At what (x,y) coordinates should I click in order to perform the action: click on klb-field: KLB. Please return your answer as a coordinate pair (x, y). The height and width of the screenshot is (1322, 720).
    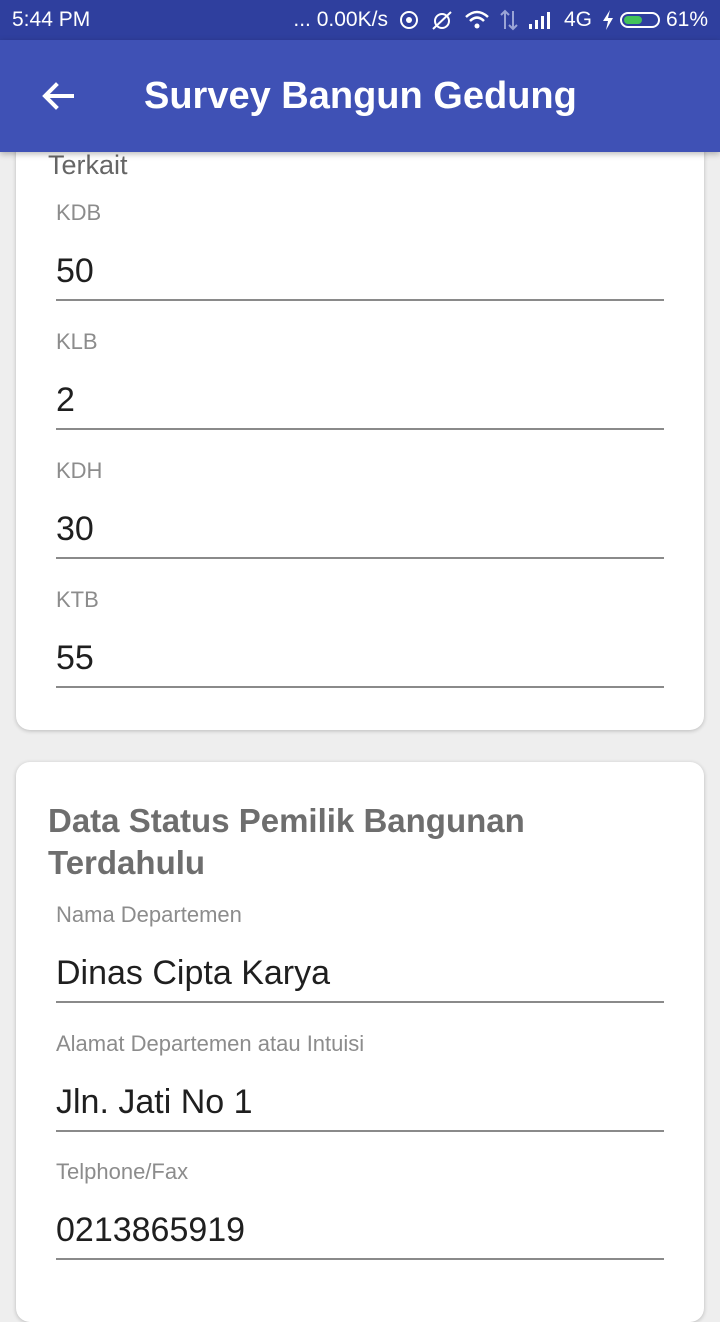
    Looking at the image, I should click on (360, 378).